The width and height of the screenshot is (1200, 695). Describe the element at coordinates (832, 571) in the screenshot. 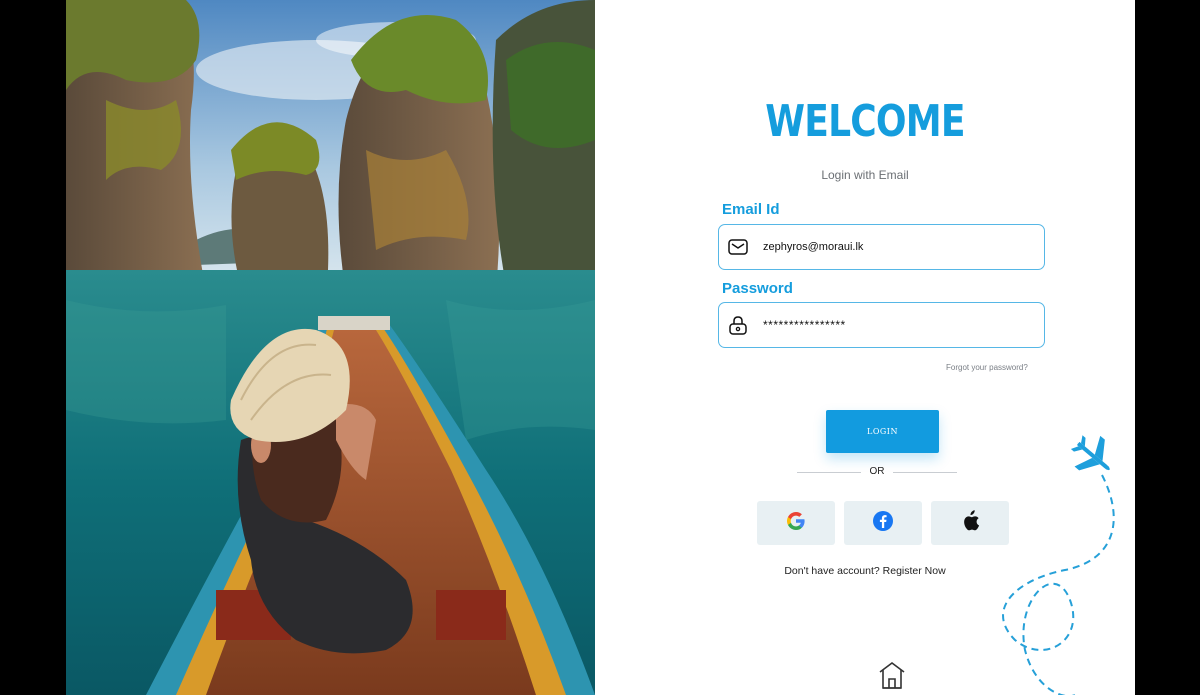

I see `register-text: Don't have account?` at that location.